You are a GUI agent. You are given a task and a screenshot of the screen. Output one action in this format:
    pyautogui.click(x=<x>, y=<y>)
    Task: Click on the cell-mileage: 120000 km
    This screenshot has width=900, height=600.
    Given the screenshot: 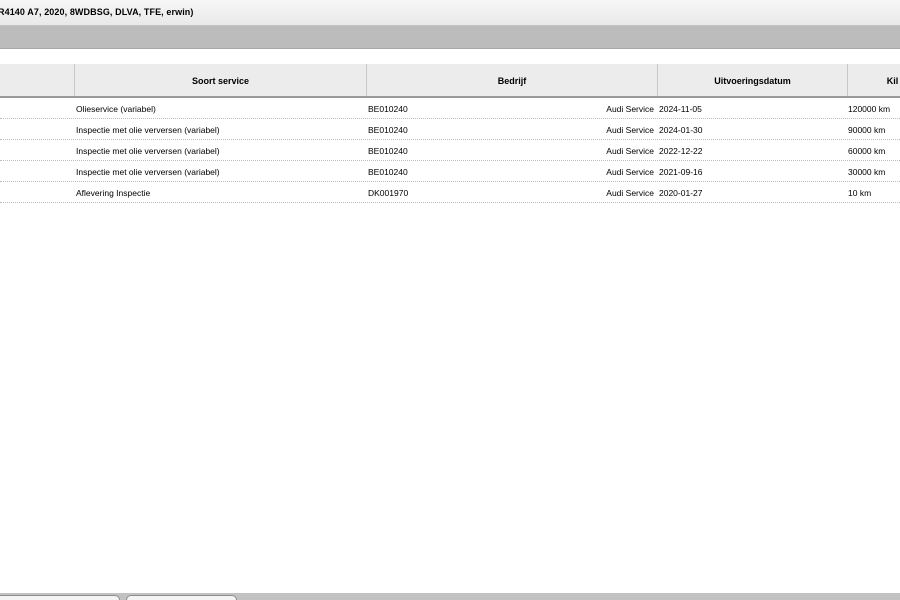 What is the action you would take?
    pyautogui.click(x=869, y=109)
    